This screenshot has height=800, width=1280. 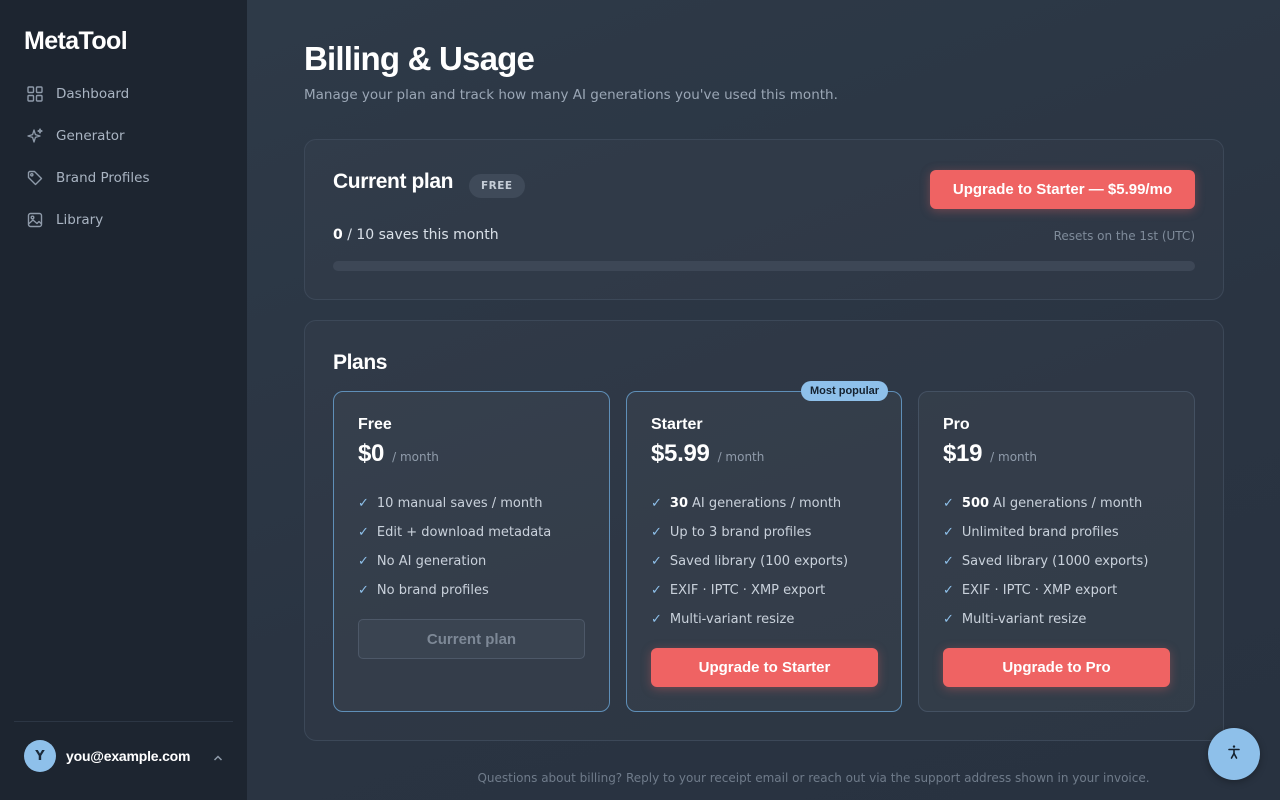 What do you see at coordinates (450, 503) in the screenshot?
I see `feature-item: ✓ 10 manual saves / month` at bounding box center [450, 503].